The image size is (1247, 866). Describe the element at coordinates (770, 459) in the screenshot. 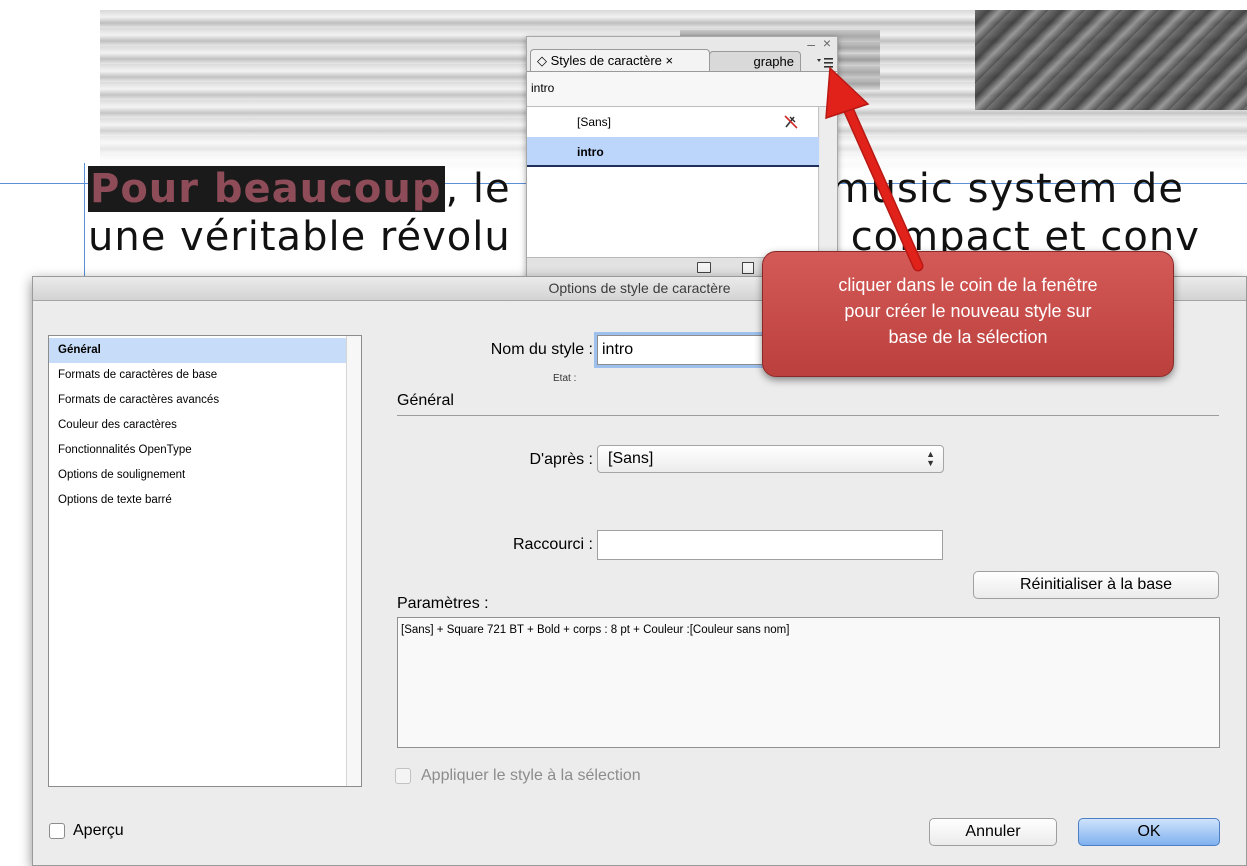

I see `based-on-select: [Sans] ▲ ▼` at that location.